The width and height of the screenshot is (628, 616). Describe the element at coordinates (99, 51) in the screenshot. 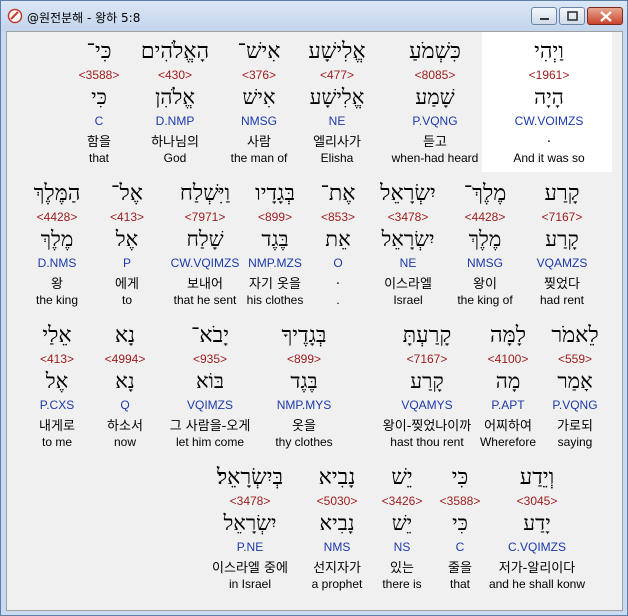

I see `hebrew-word: כִּי־` at that location.